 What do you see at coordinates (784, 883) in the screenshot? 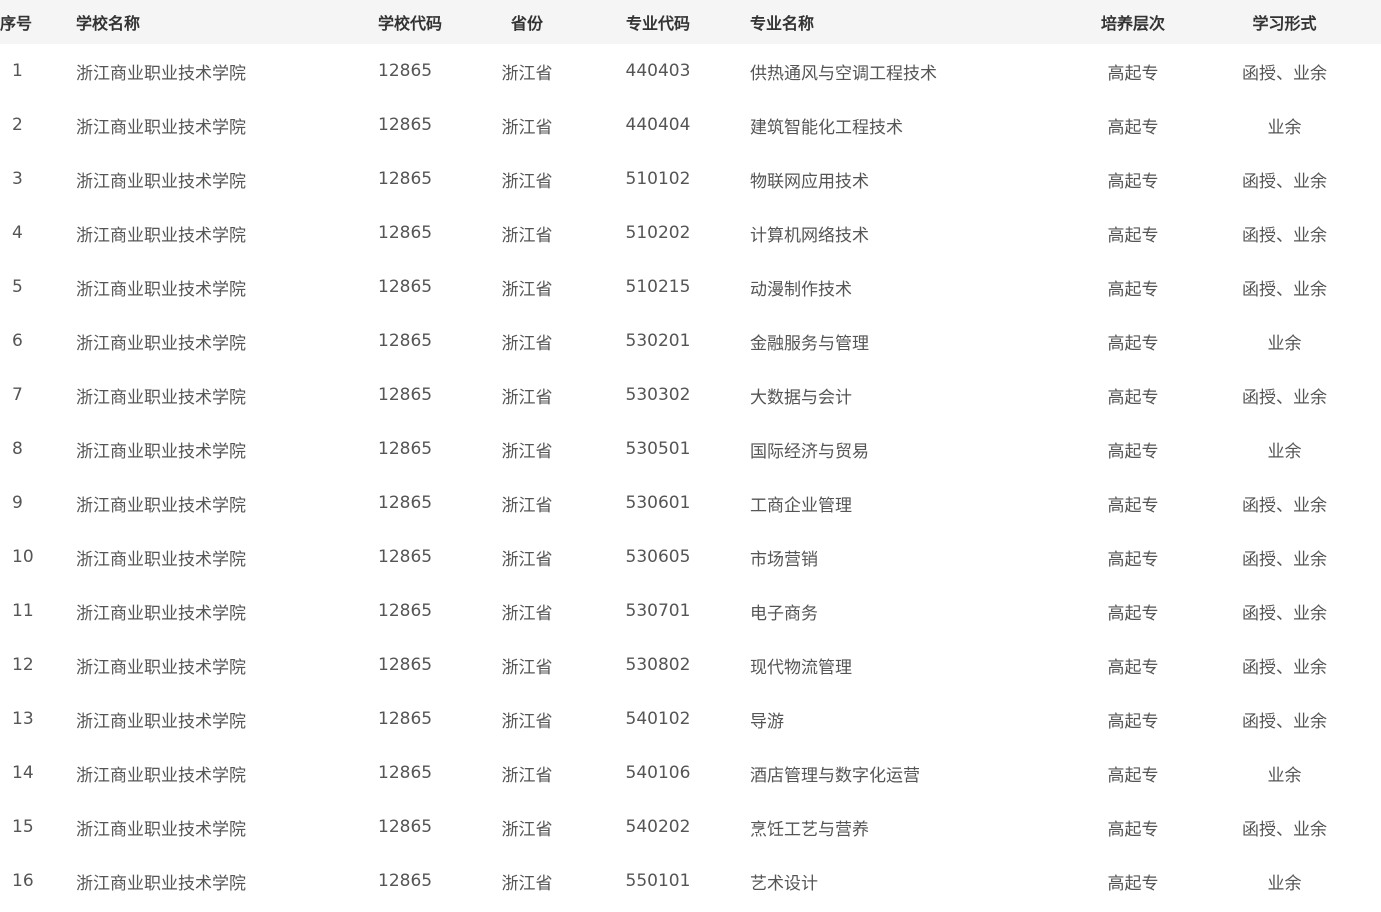
I see `cell-major-name: 艺术设计` at bounding box center [784, 883].